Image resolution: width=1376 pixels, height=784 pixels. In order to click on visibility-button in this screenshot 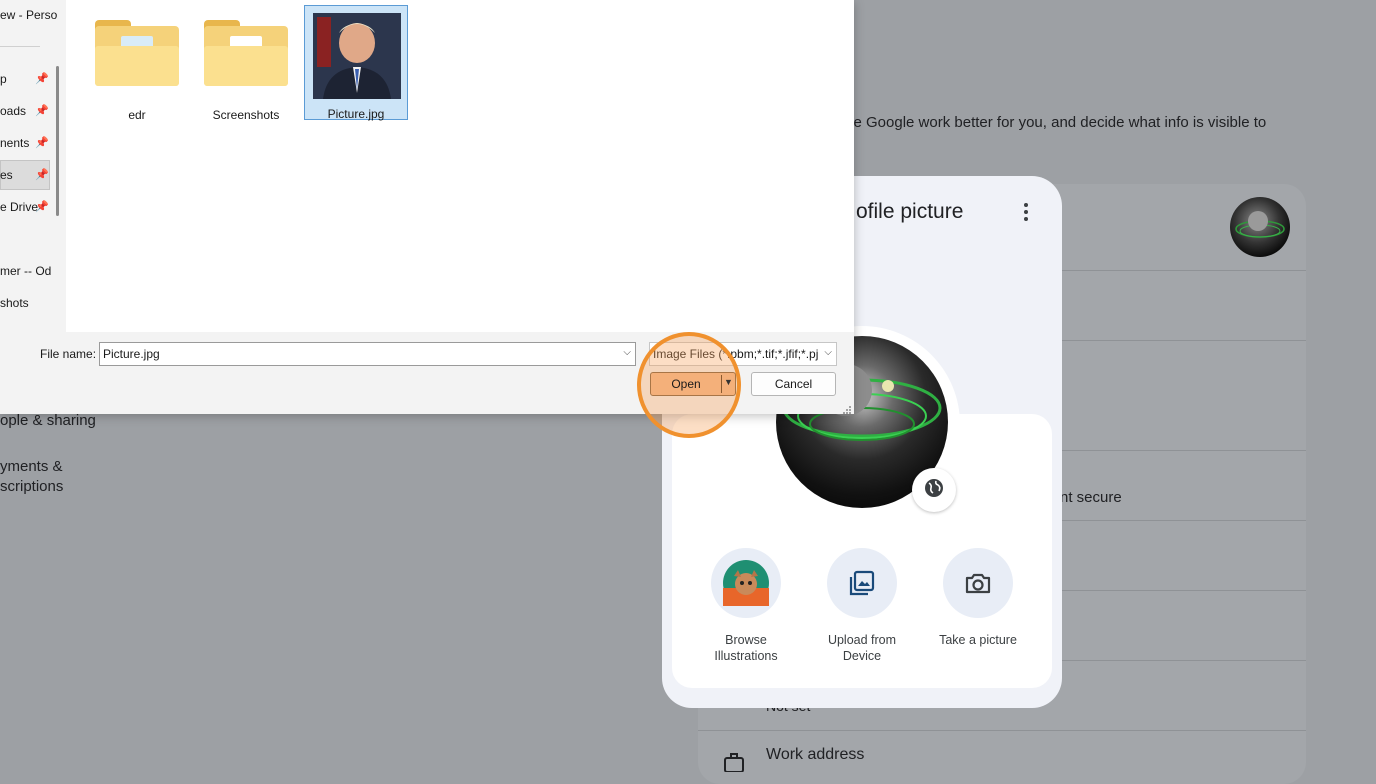, I will do `click(934, 490)`.